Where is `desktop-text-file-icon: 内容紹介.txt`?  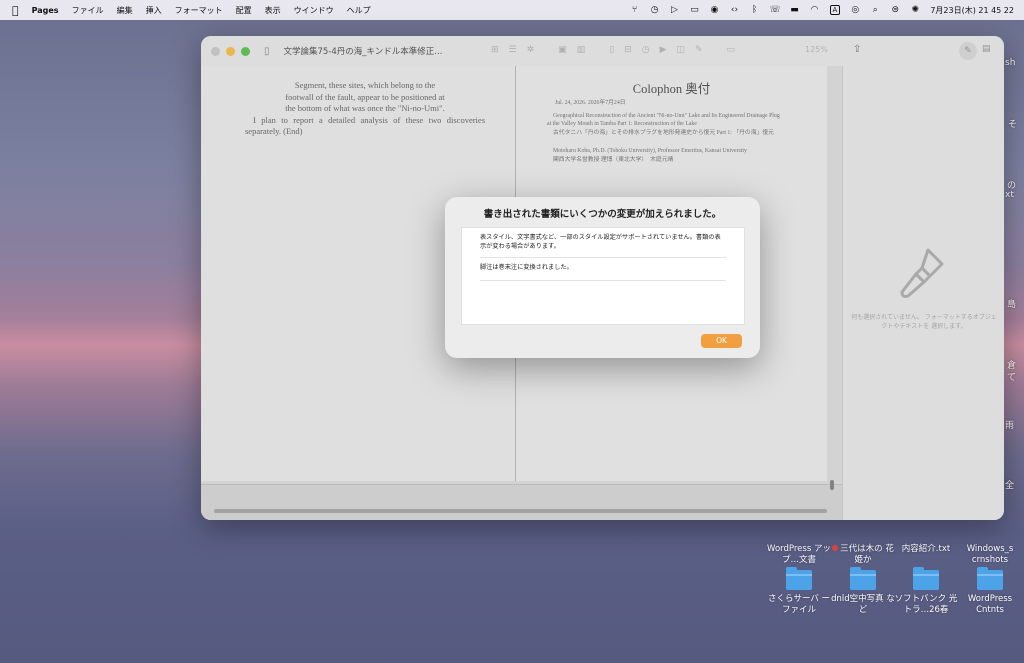
desktop-text-file-icon: 内容紹介.txt is located at coordinates (926, 537).